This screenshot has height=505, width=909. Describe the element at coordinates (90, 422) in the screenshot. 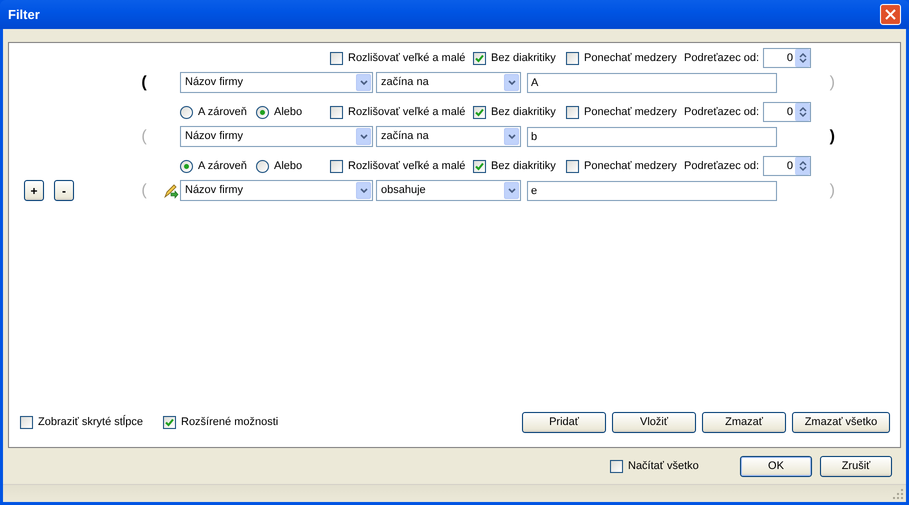

I see `checkbox-label: Zobraziť skryté stĺpce` at that location.